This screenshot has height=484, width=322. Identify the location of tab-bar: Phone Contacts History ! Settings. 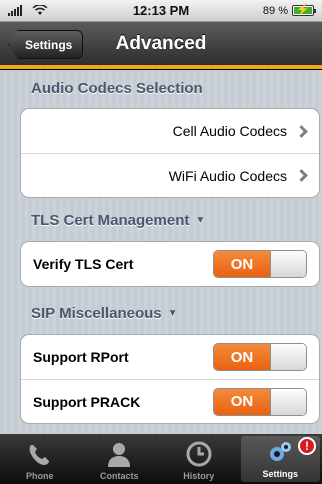
(161, 459).